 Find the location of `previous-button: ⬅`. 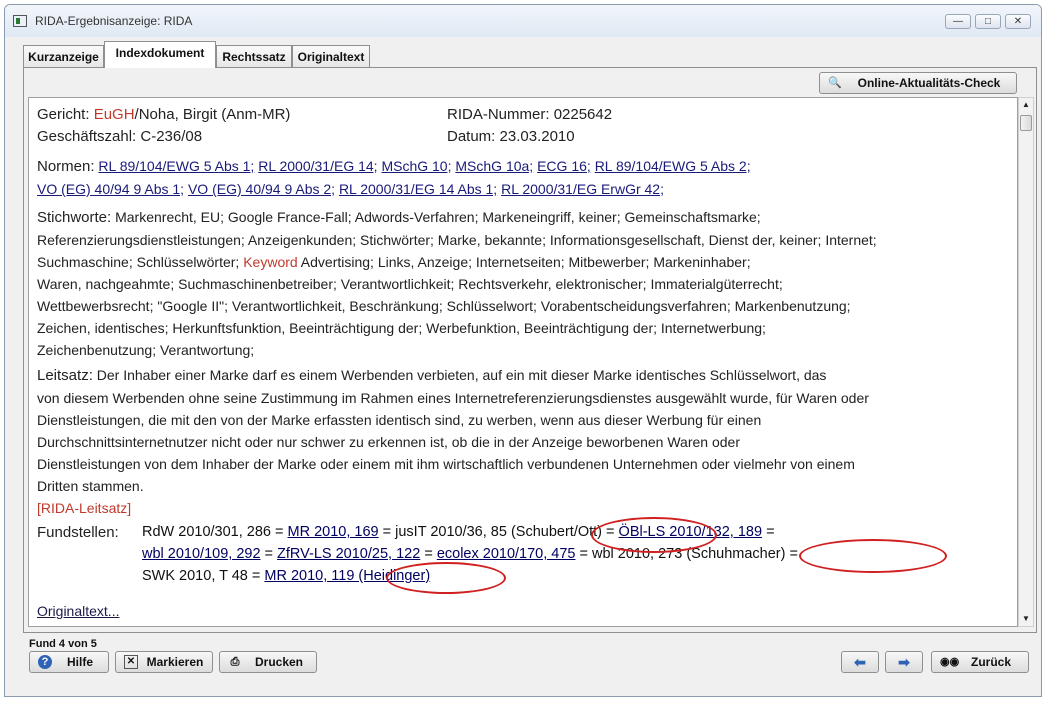

previous-button: ⬅ is located at coordinates (860, 662).